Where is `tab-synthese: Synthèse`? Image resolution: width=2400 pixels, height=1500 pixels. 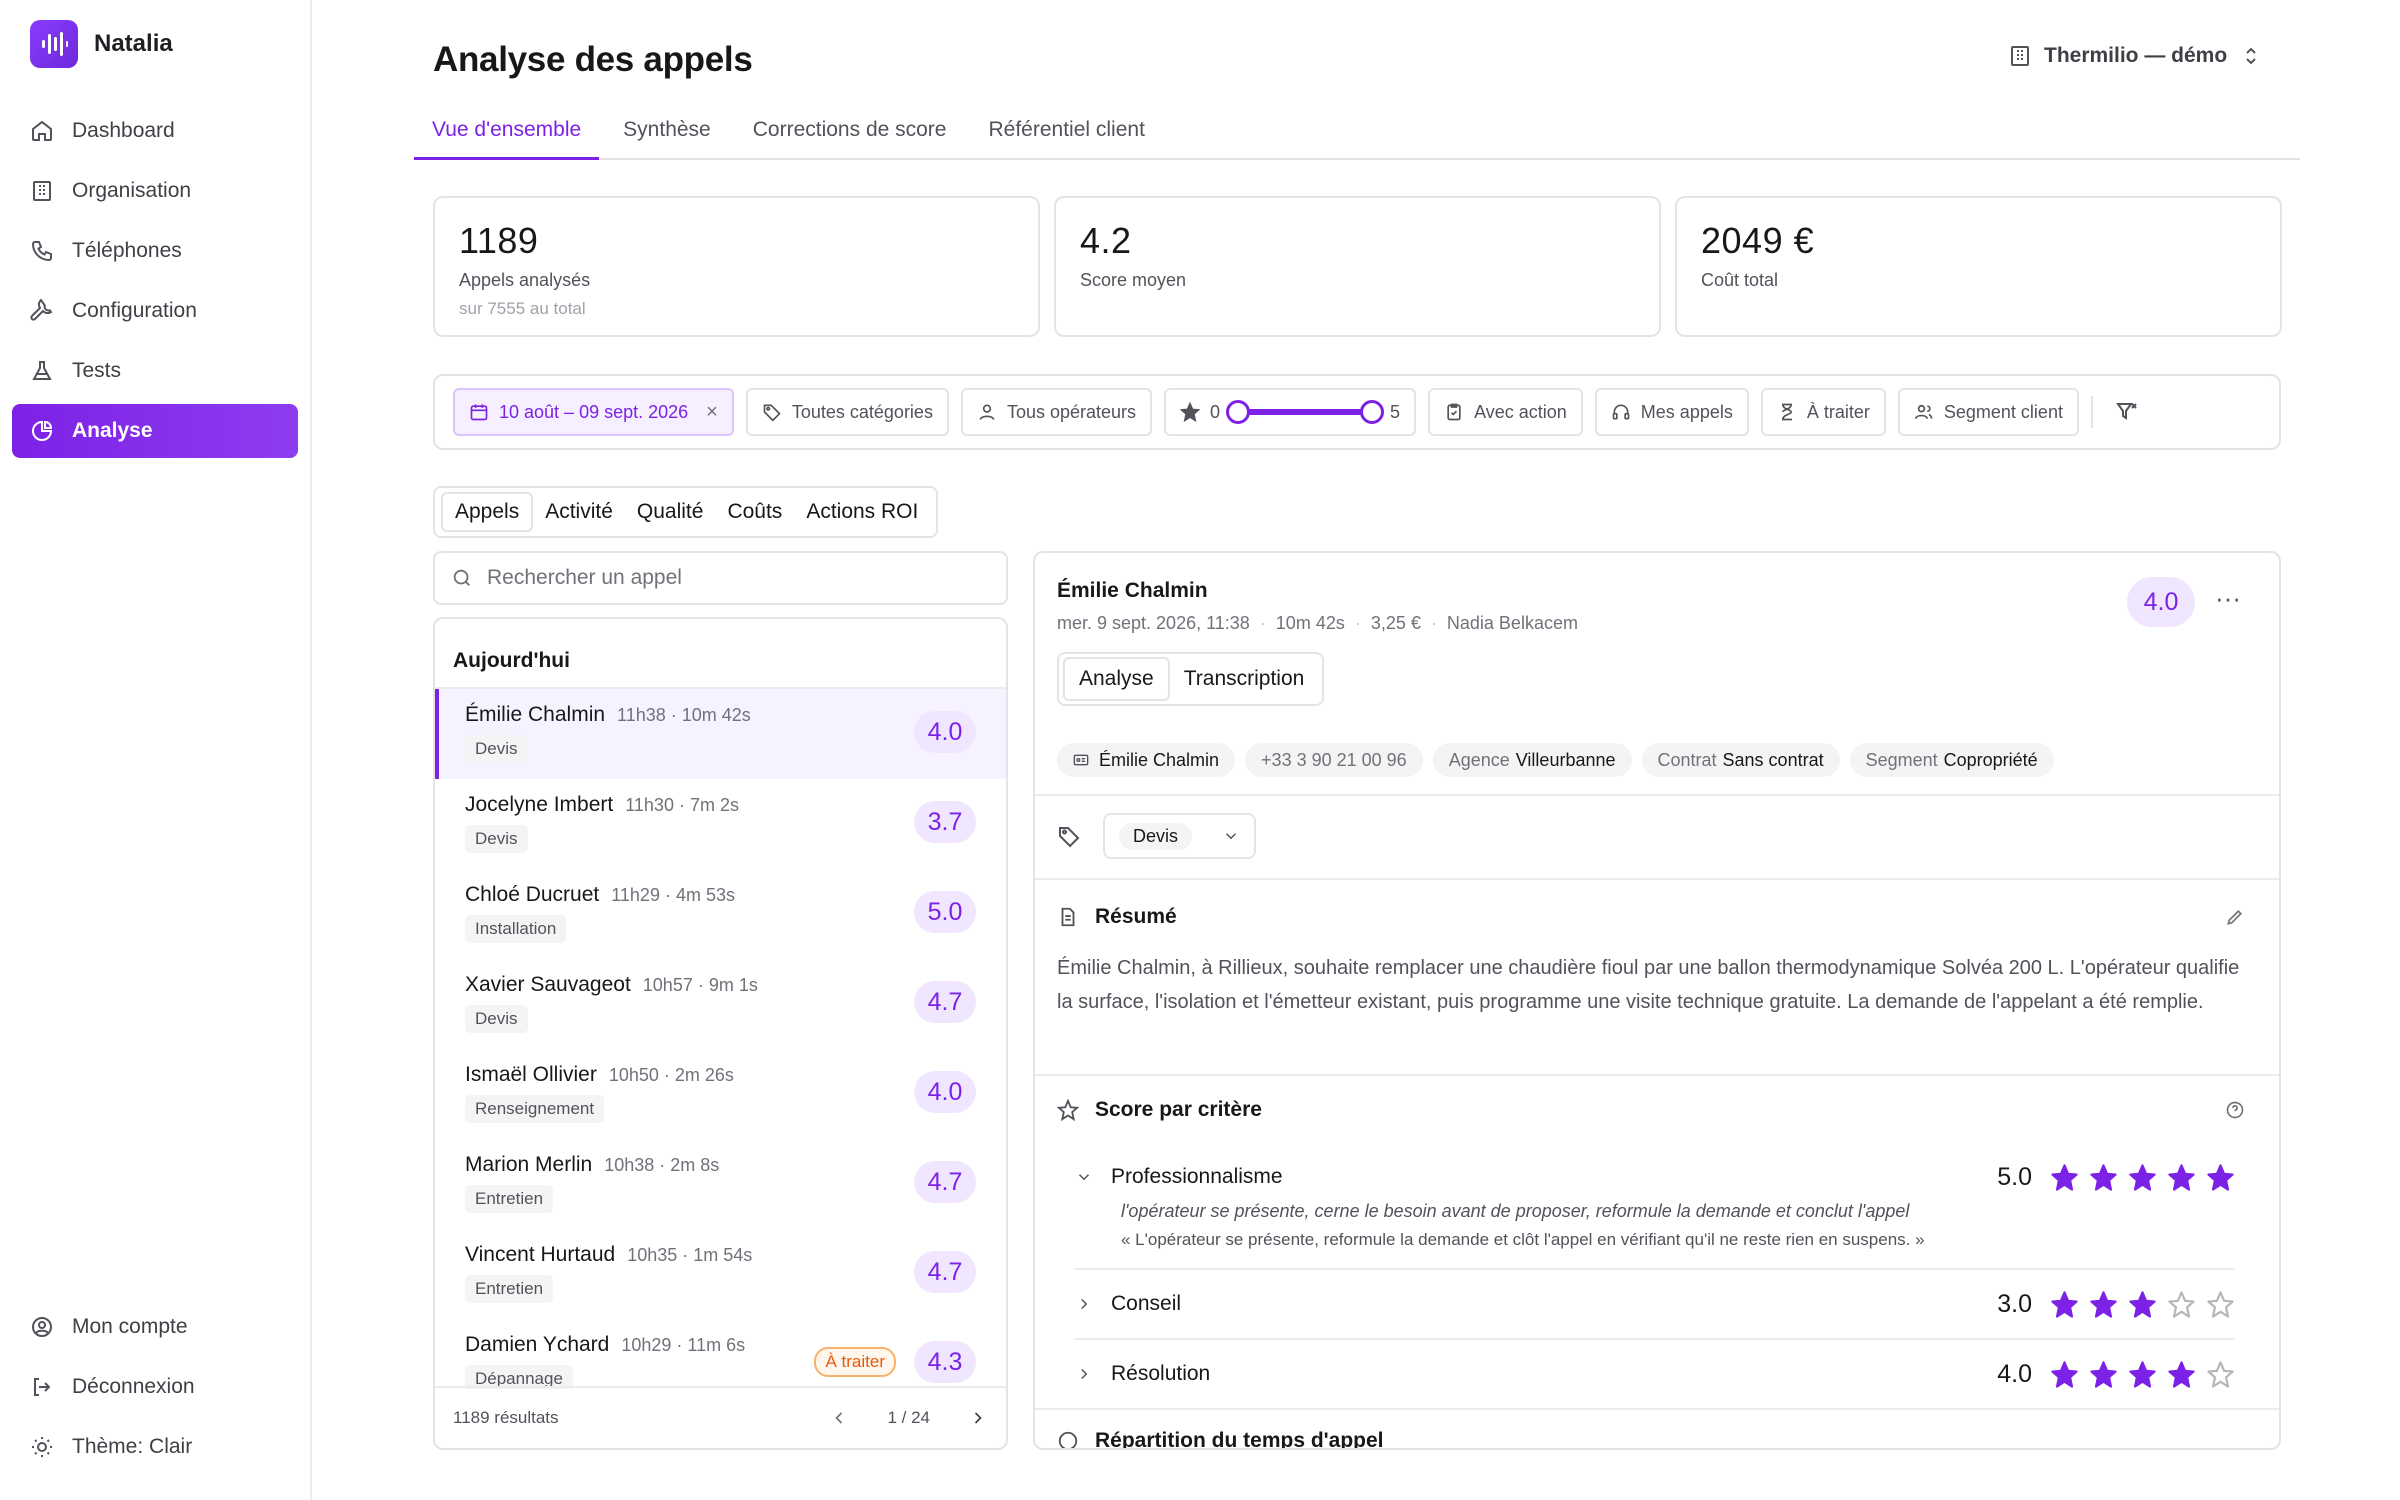 tab-synthese: Synthèse is located at coordinates (667, 135).